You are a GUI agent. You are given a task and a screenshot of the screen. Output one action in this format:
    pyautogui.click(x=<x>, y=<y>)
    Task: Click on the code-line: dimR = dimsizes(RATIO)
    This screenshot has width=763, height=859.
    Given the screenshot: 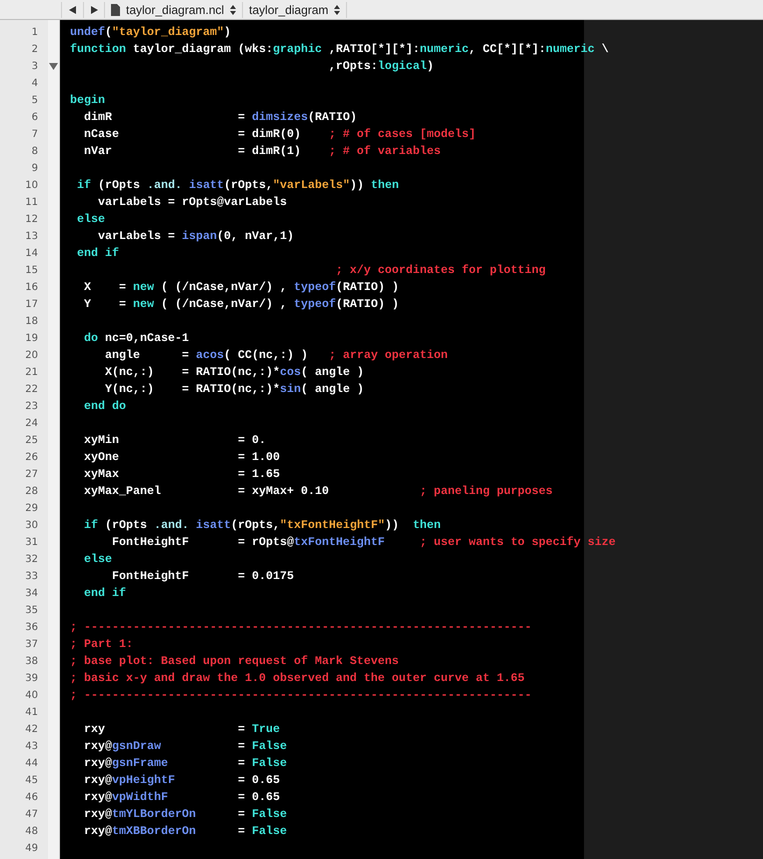 What is the action you would take?
    pyautogui.click(x=219, y=117)
    